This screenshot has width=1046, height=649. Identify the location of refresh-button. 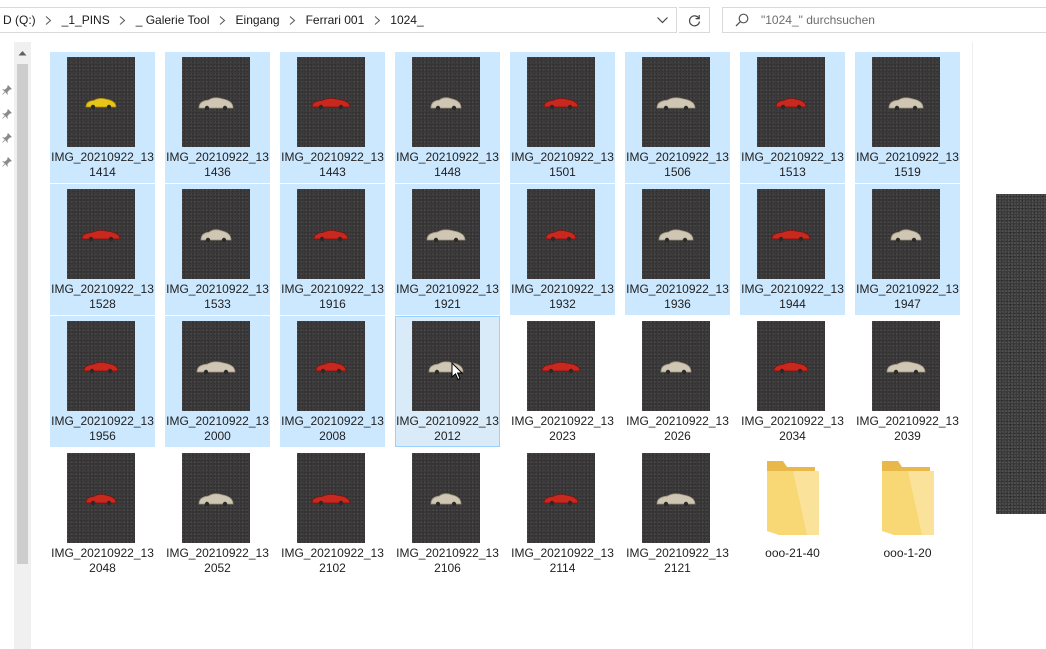
(694, 20).